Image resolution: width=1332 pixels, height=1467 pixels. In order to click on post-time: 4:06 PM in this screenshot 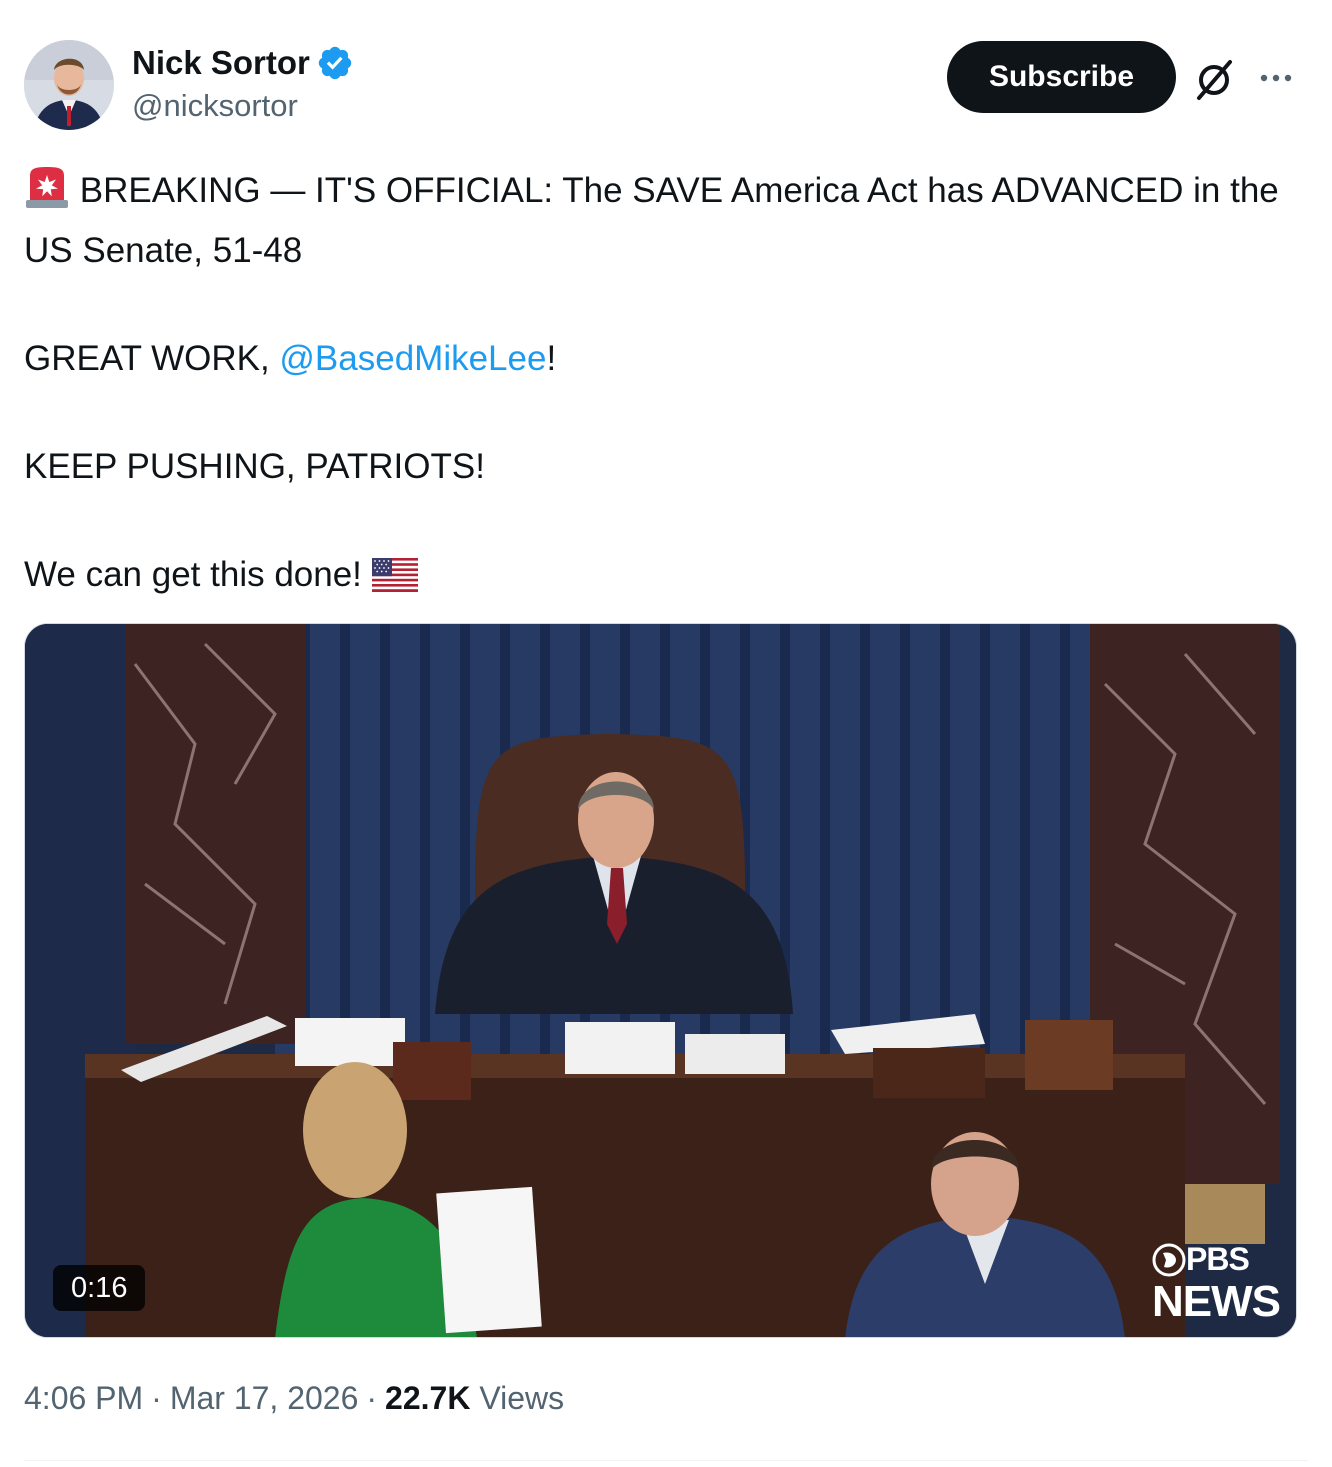, I will do `click(83, 1398)`.